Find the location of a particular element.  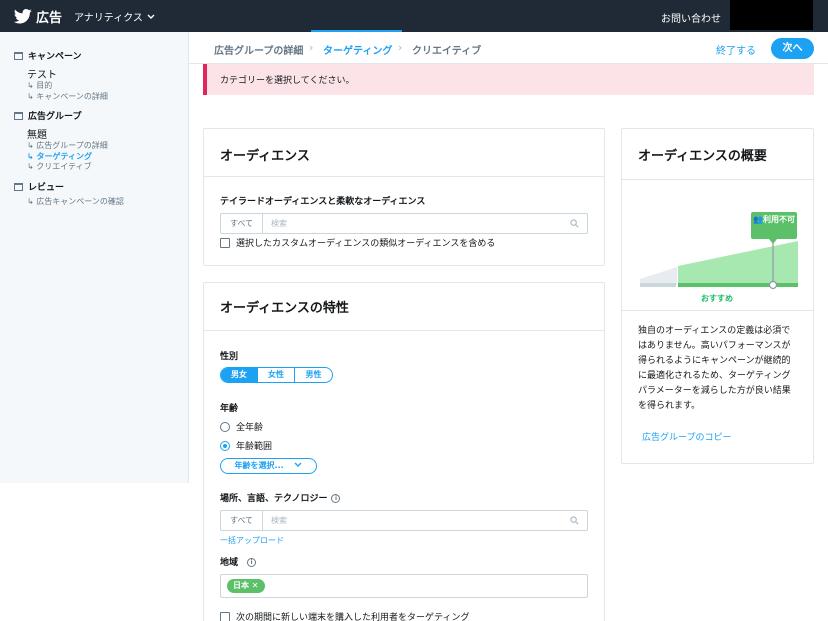

region-label: 地域 is located at coordinates (229, 563).